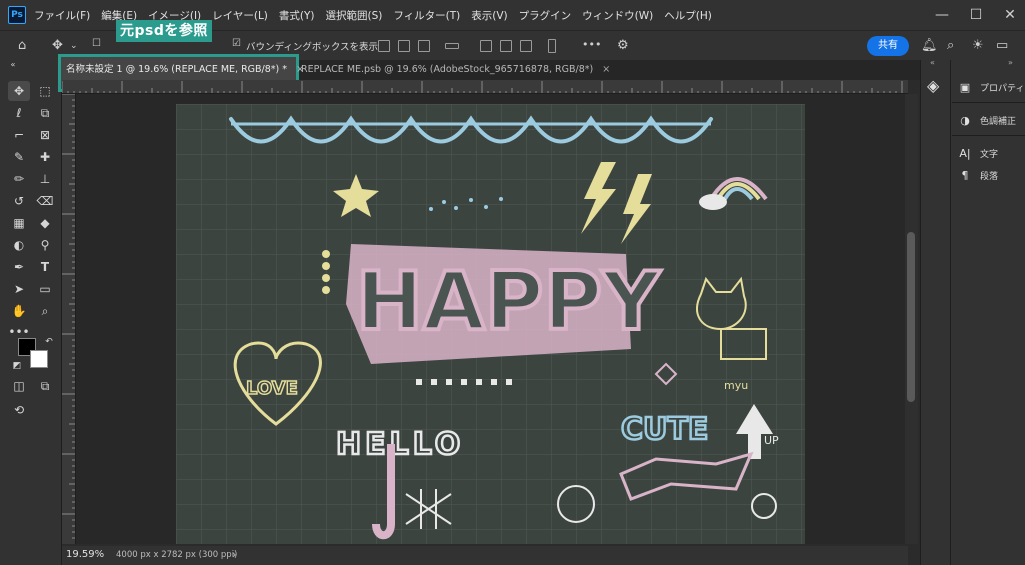  I want to click on generative-icon: ⟲, so click(19, 410).